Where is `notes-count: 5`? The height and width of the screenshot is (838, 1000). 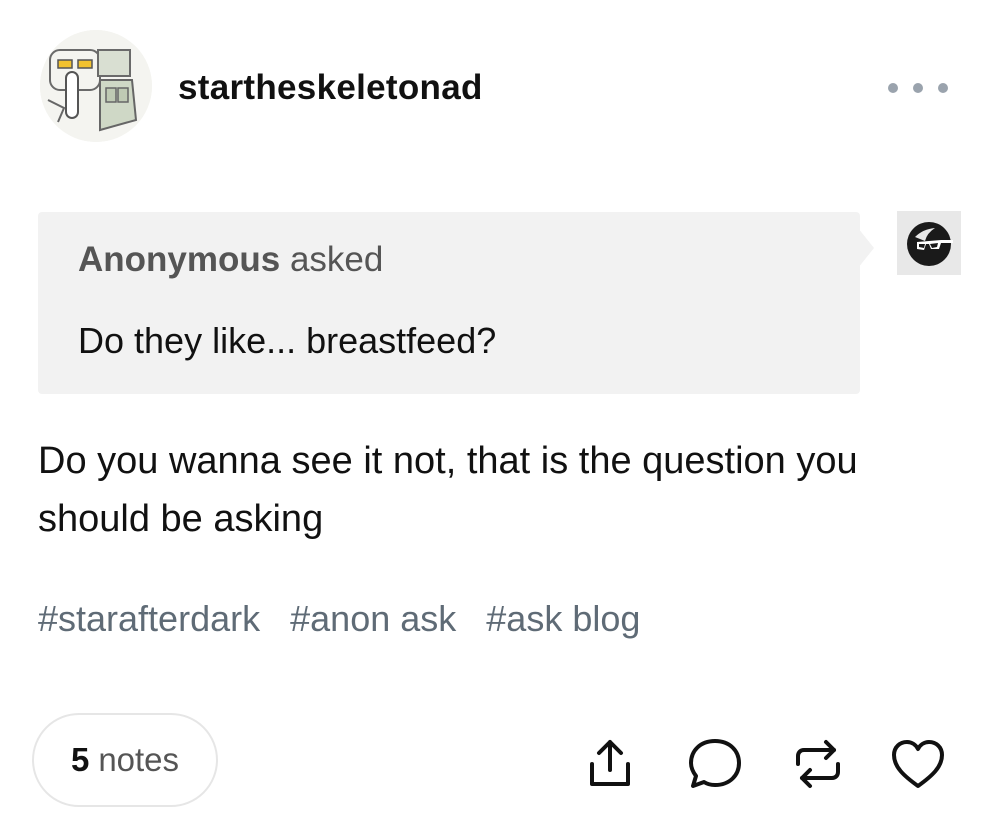
notes-count: 5 is located at coordinates (80, 759).